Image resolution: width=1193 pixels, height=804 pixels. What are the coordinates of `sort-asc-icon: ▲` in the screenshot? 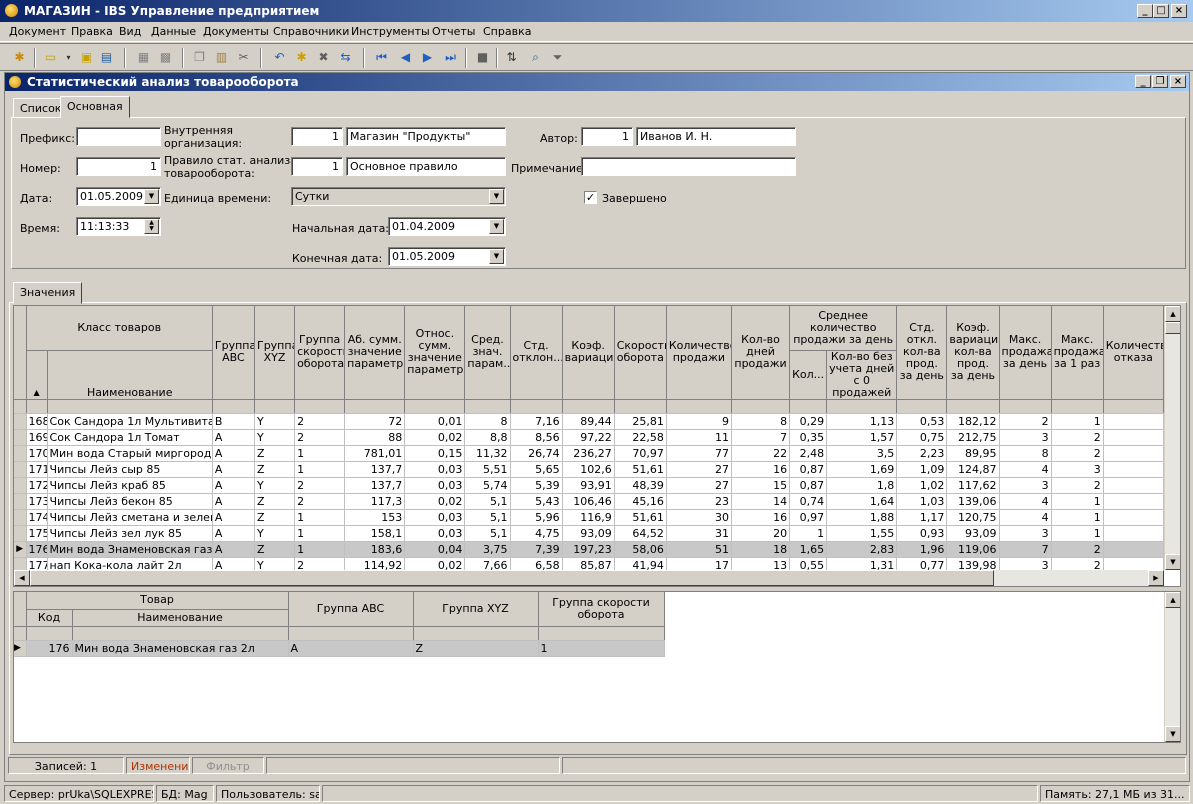 It's located at (37, 375).